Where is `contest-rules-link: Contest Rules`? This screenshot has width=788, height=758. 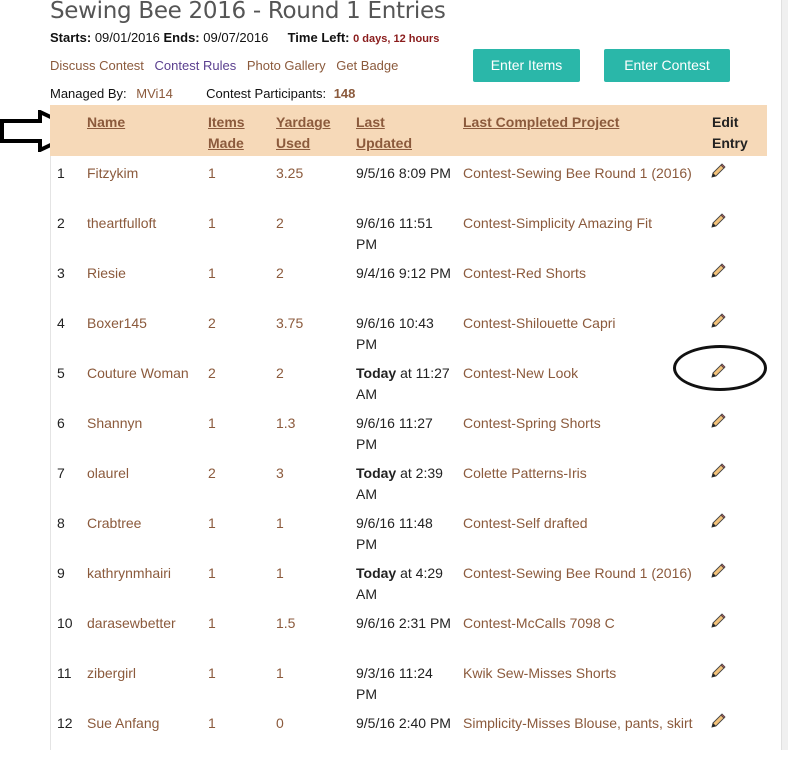 contest-rules-link: Contest Rules is located at coordinates (196, 65).